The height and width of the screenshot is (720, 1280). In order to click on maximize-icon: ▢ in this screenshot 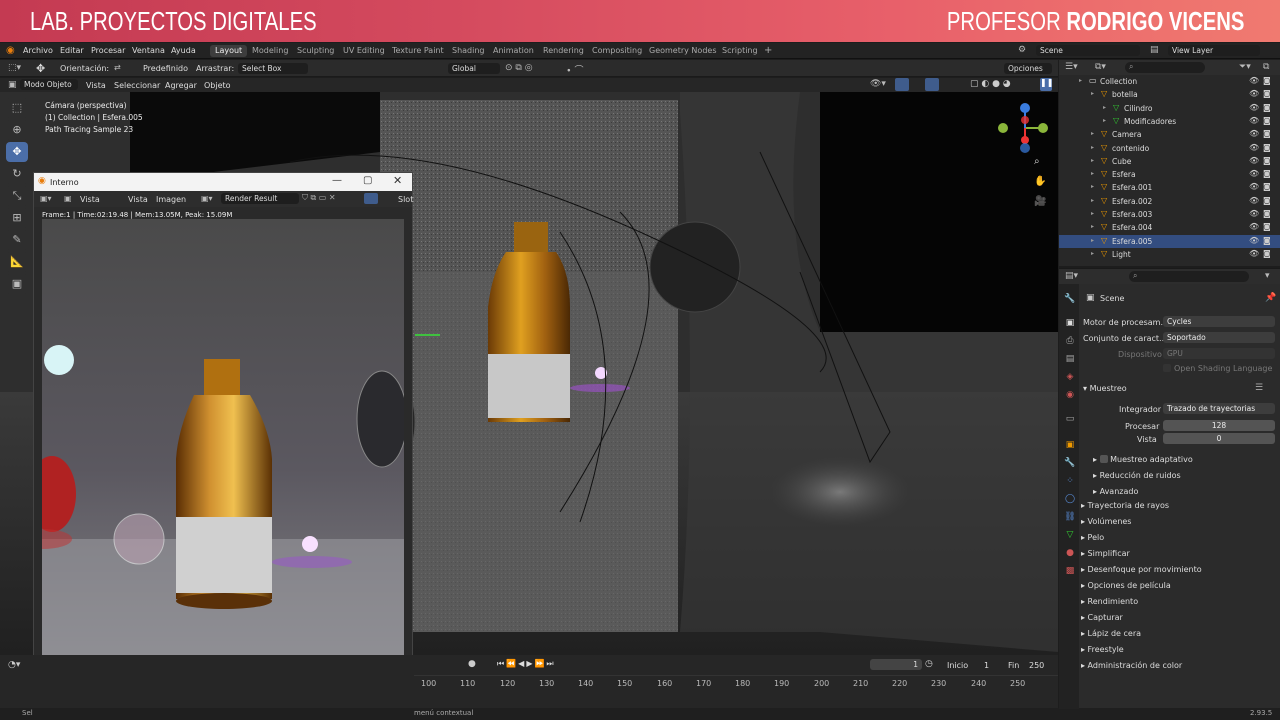, I will do `click(367, 180)`.